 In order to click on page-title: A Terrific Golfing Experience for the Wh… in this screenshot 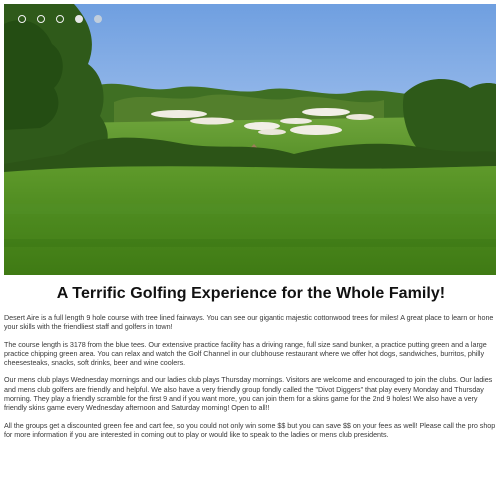, I will do `click(251, 293)`.